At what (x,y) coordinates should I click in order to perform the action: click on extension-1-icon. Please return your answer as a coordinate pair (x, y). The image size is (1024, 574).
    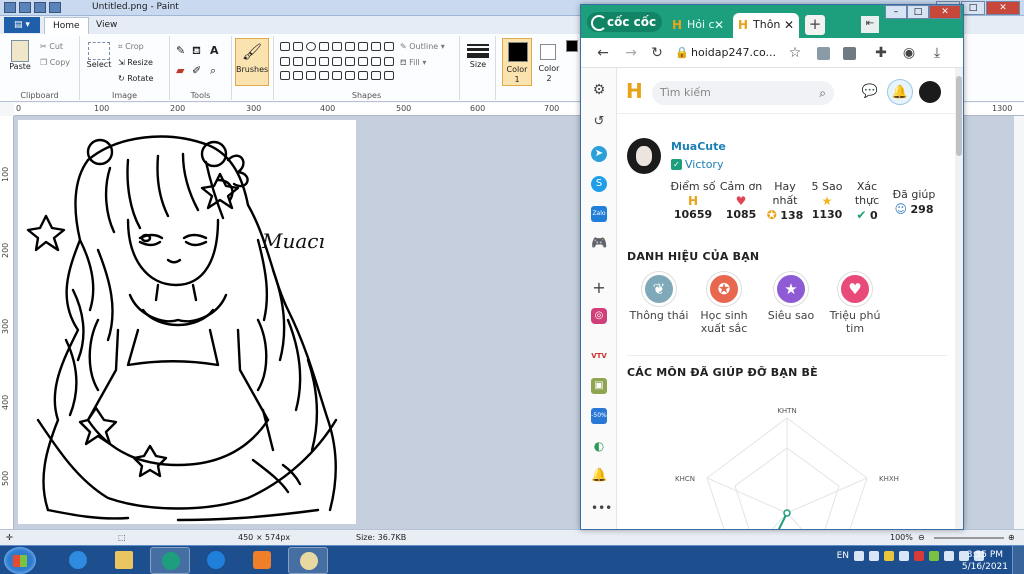
    Looking at the image, I should click on (823, 53).